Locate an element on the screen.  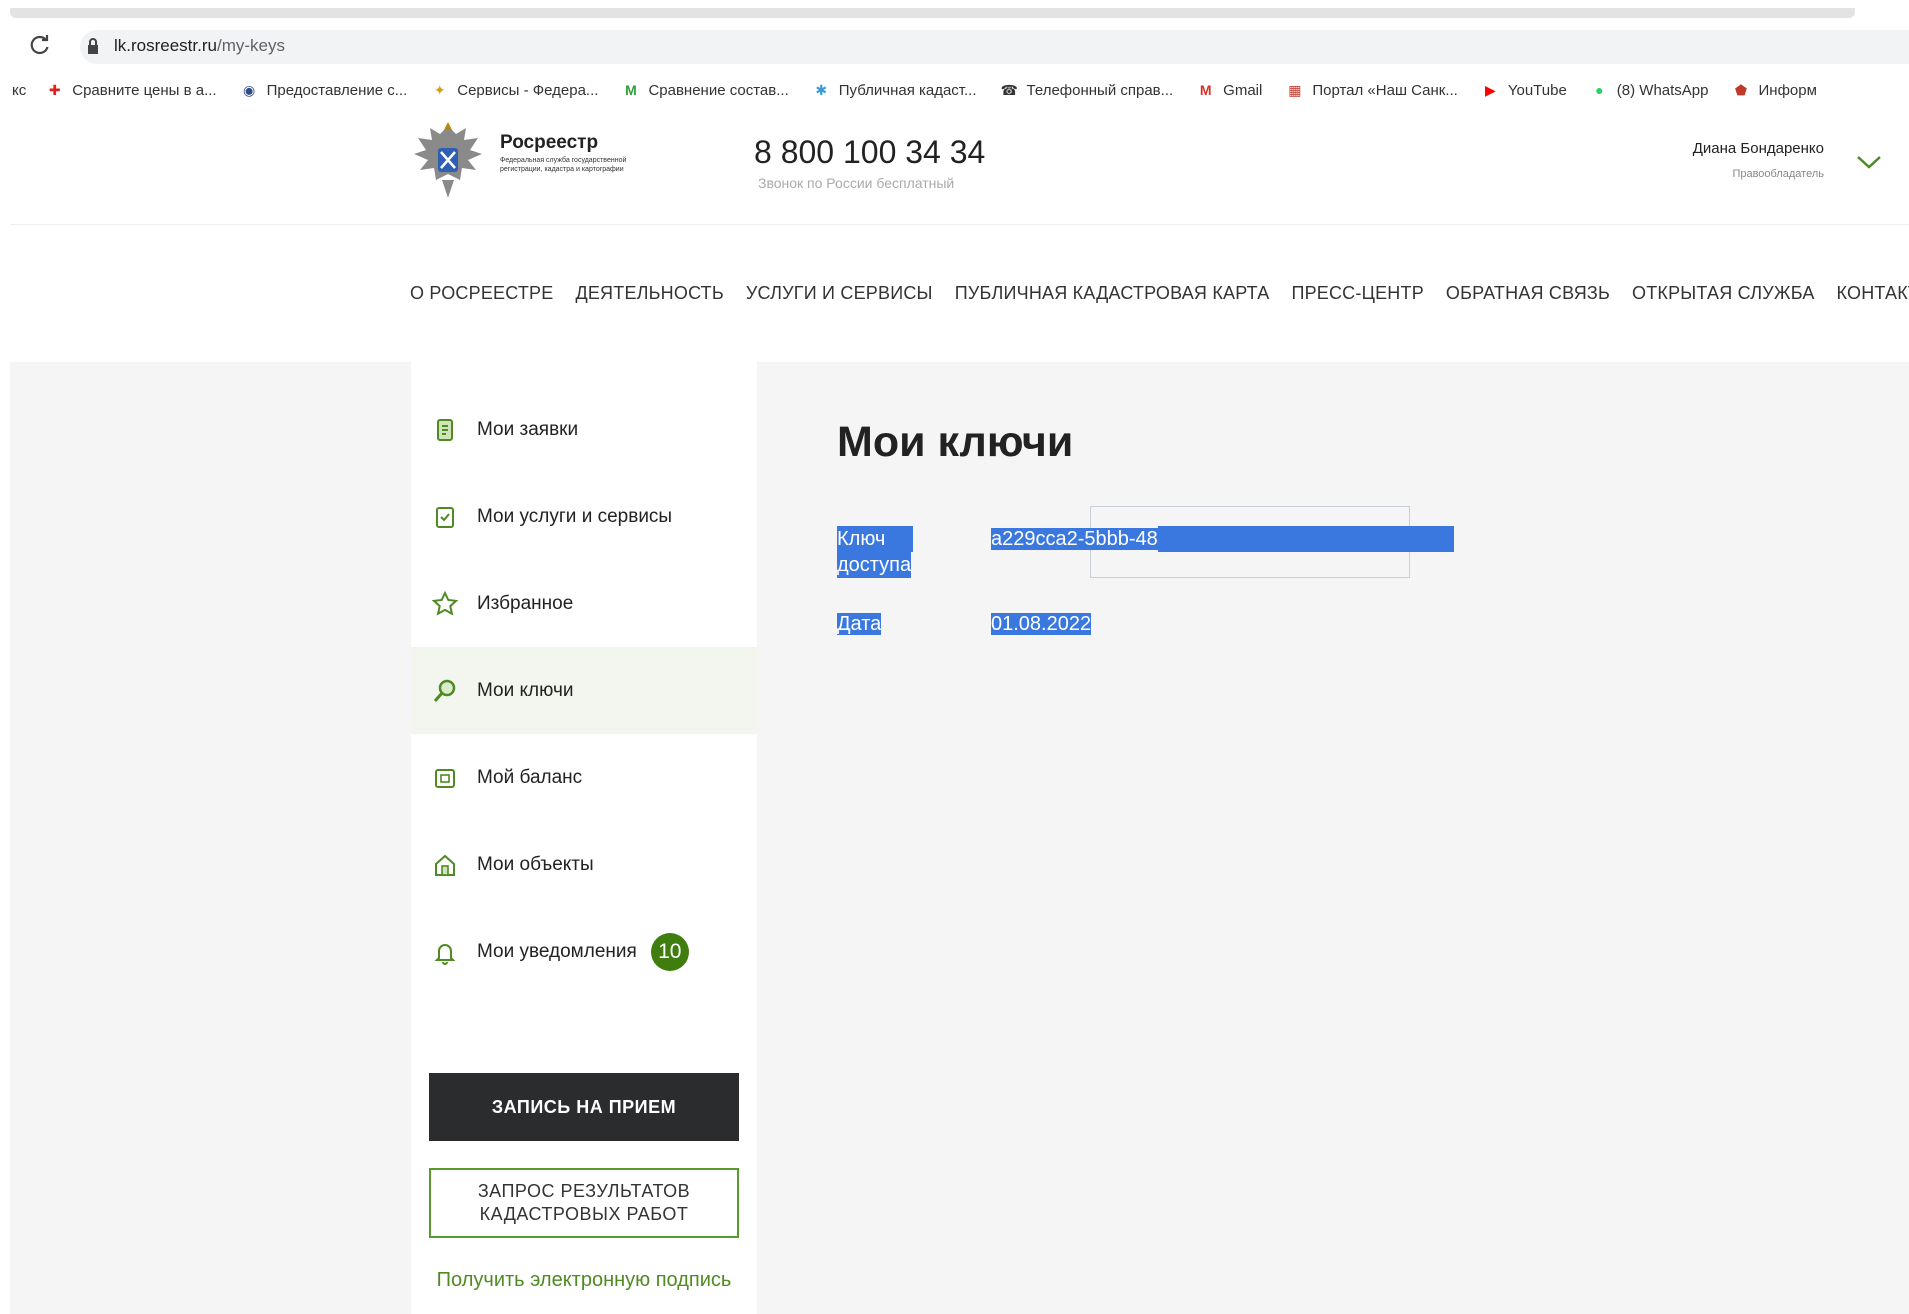
checklist-icon is located at coordinates (445, 517).